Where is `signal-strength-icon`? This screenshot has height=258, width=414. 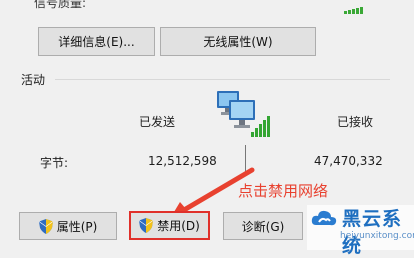
signal-strength-icon is located at coordinates (354, 7).